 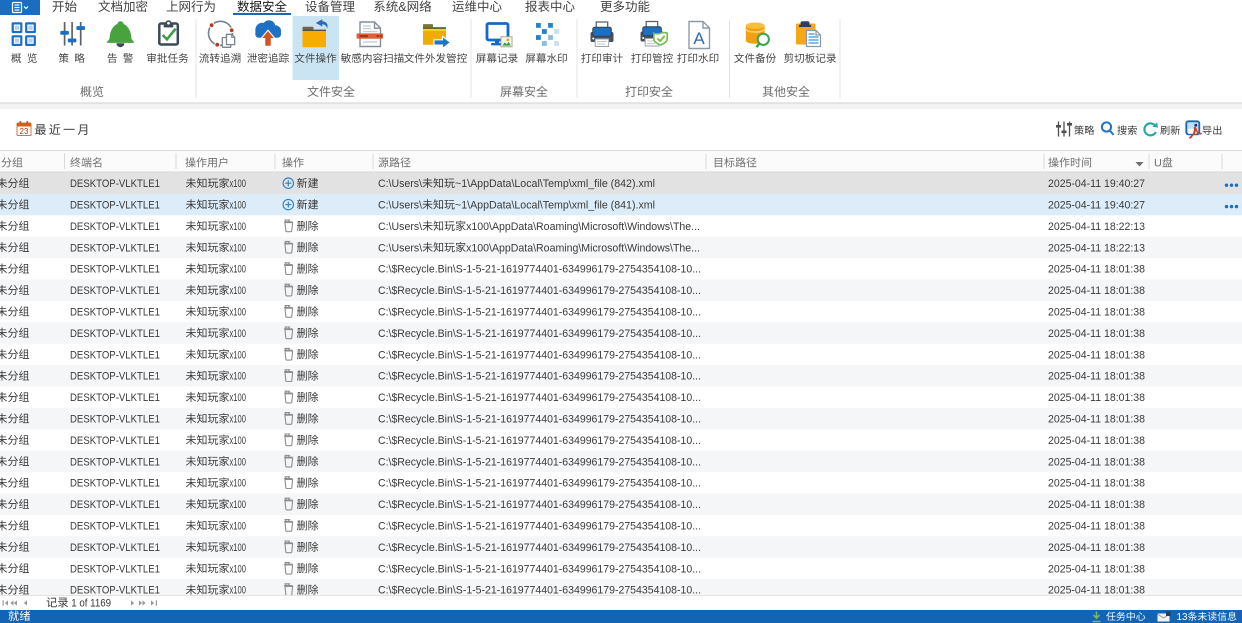 What do you see at coordinates (24, 131) in the screenshot?
I see `svg-text: 23` at bounding box center [24, 131].